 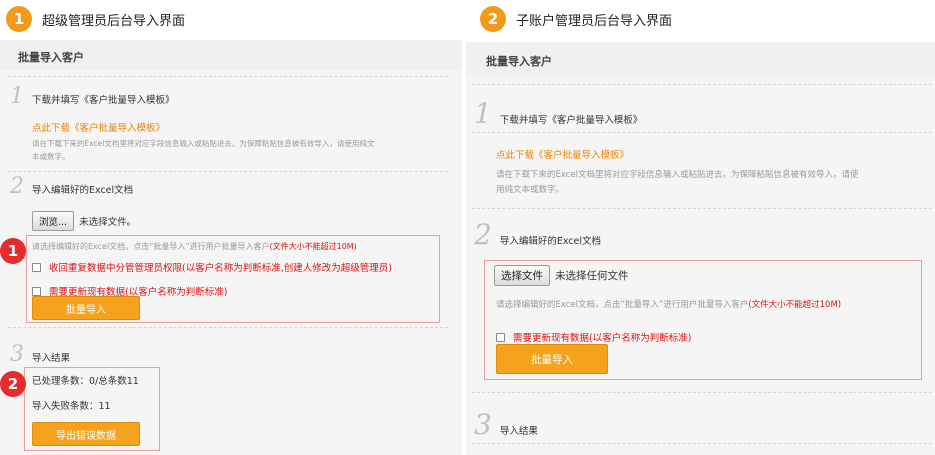 I want to click on hint-text: 请选择编辑好的Excel文档，点击“批量导入”进行用户批量导入客户, so click(x=622, y=305).